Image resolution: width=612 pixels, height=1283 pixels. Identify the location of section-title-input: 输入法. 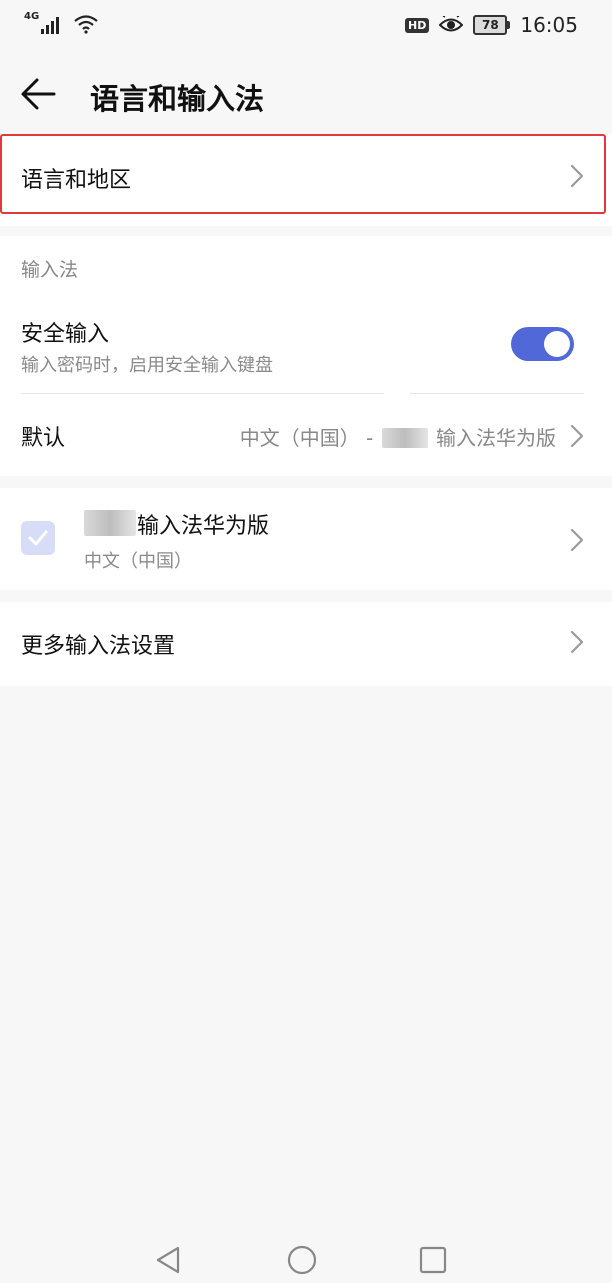
(50, 270).